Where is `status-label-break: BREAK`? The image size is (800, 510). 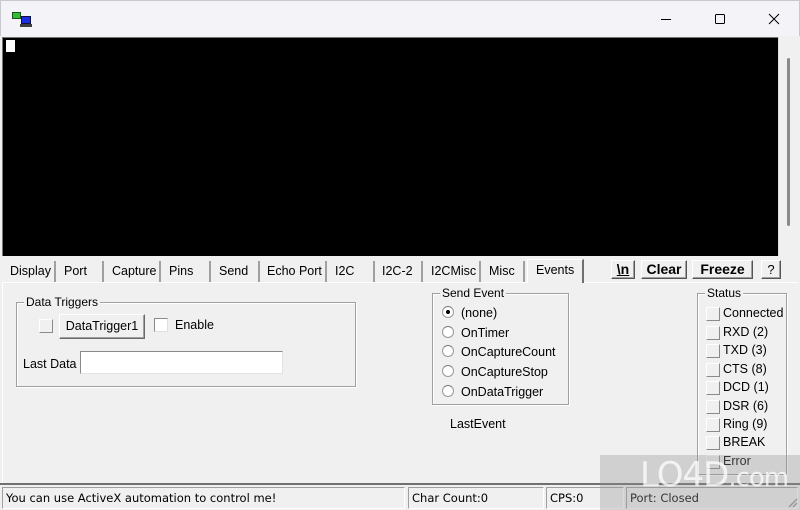 status-label-break: BREAK is located at coordinates (744, 442).